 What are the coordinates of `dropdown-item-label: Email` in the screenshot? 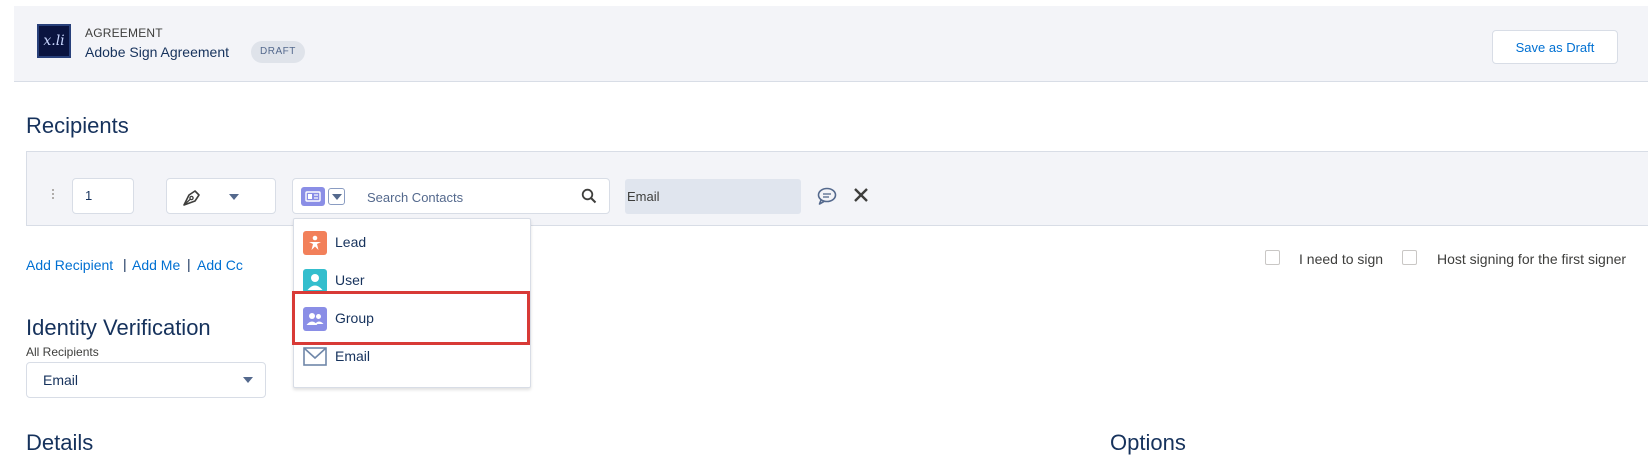 It's located at (353, 356).